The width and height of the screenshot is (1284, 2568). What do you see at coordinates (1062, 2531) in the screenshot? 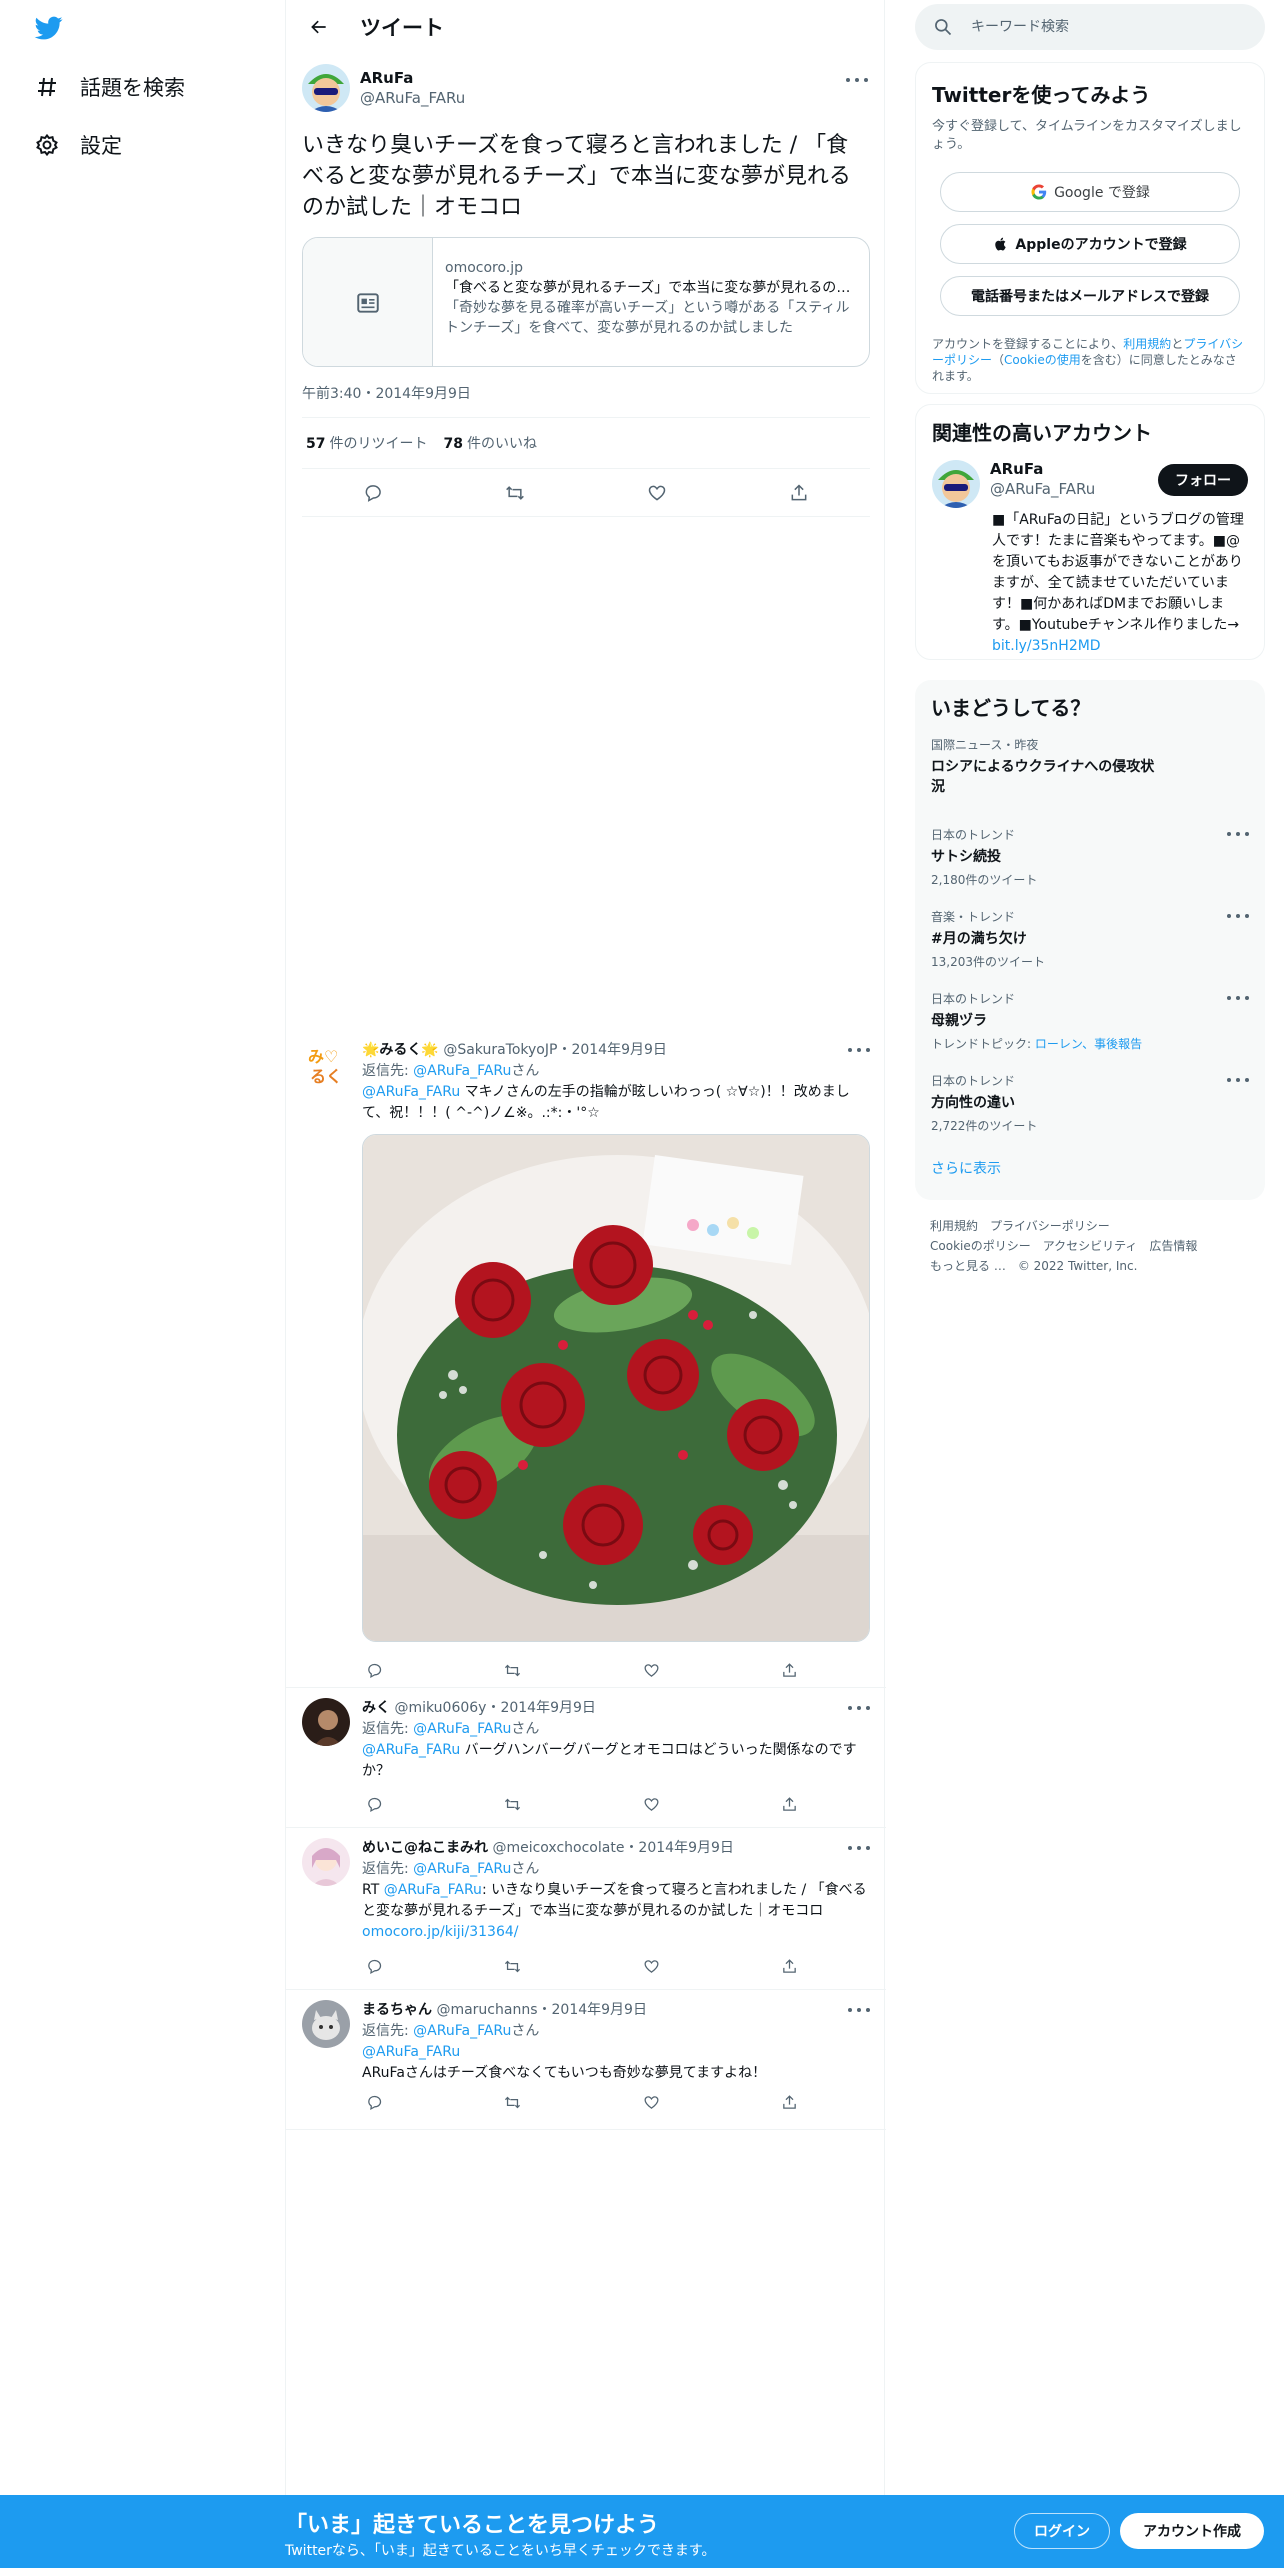
I see `login-button: ログイン` at bounding box center [1062, 2531].